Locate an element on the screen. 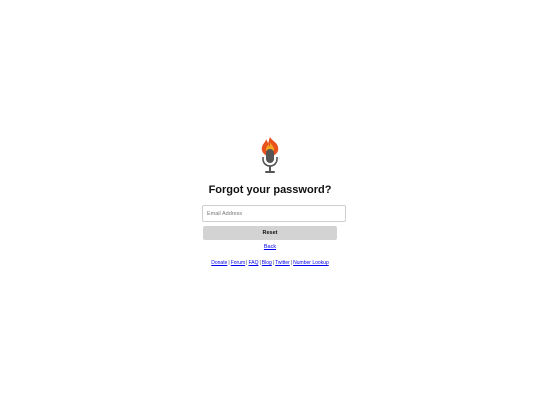 Image resolution: width=540 pixels, height=405 pixels. footer-link-forum: Forum is located at coordinates (238, 263).